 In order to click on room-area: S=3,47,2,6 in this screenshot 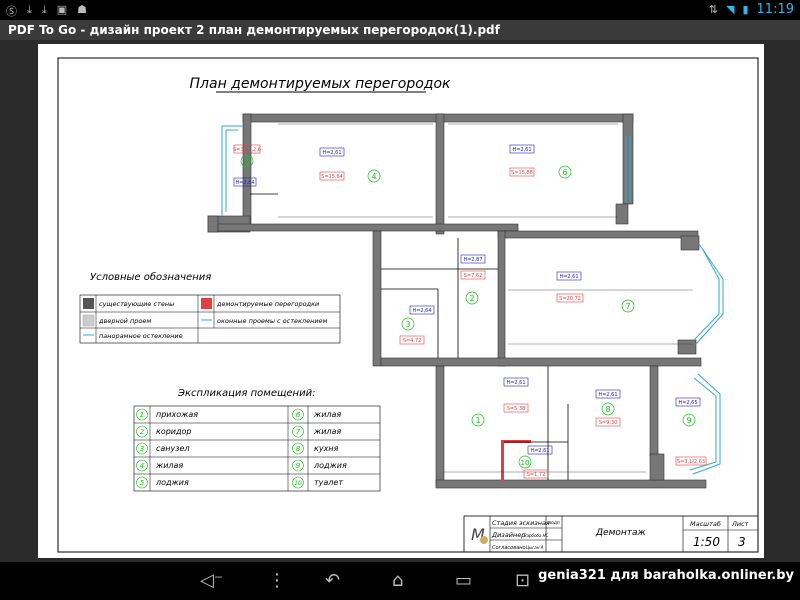, I will do `click(247, 150)`.